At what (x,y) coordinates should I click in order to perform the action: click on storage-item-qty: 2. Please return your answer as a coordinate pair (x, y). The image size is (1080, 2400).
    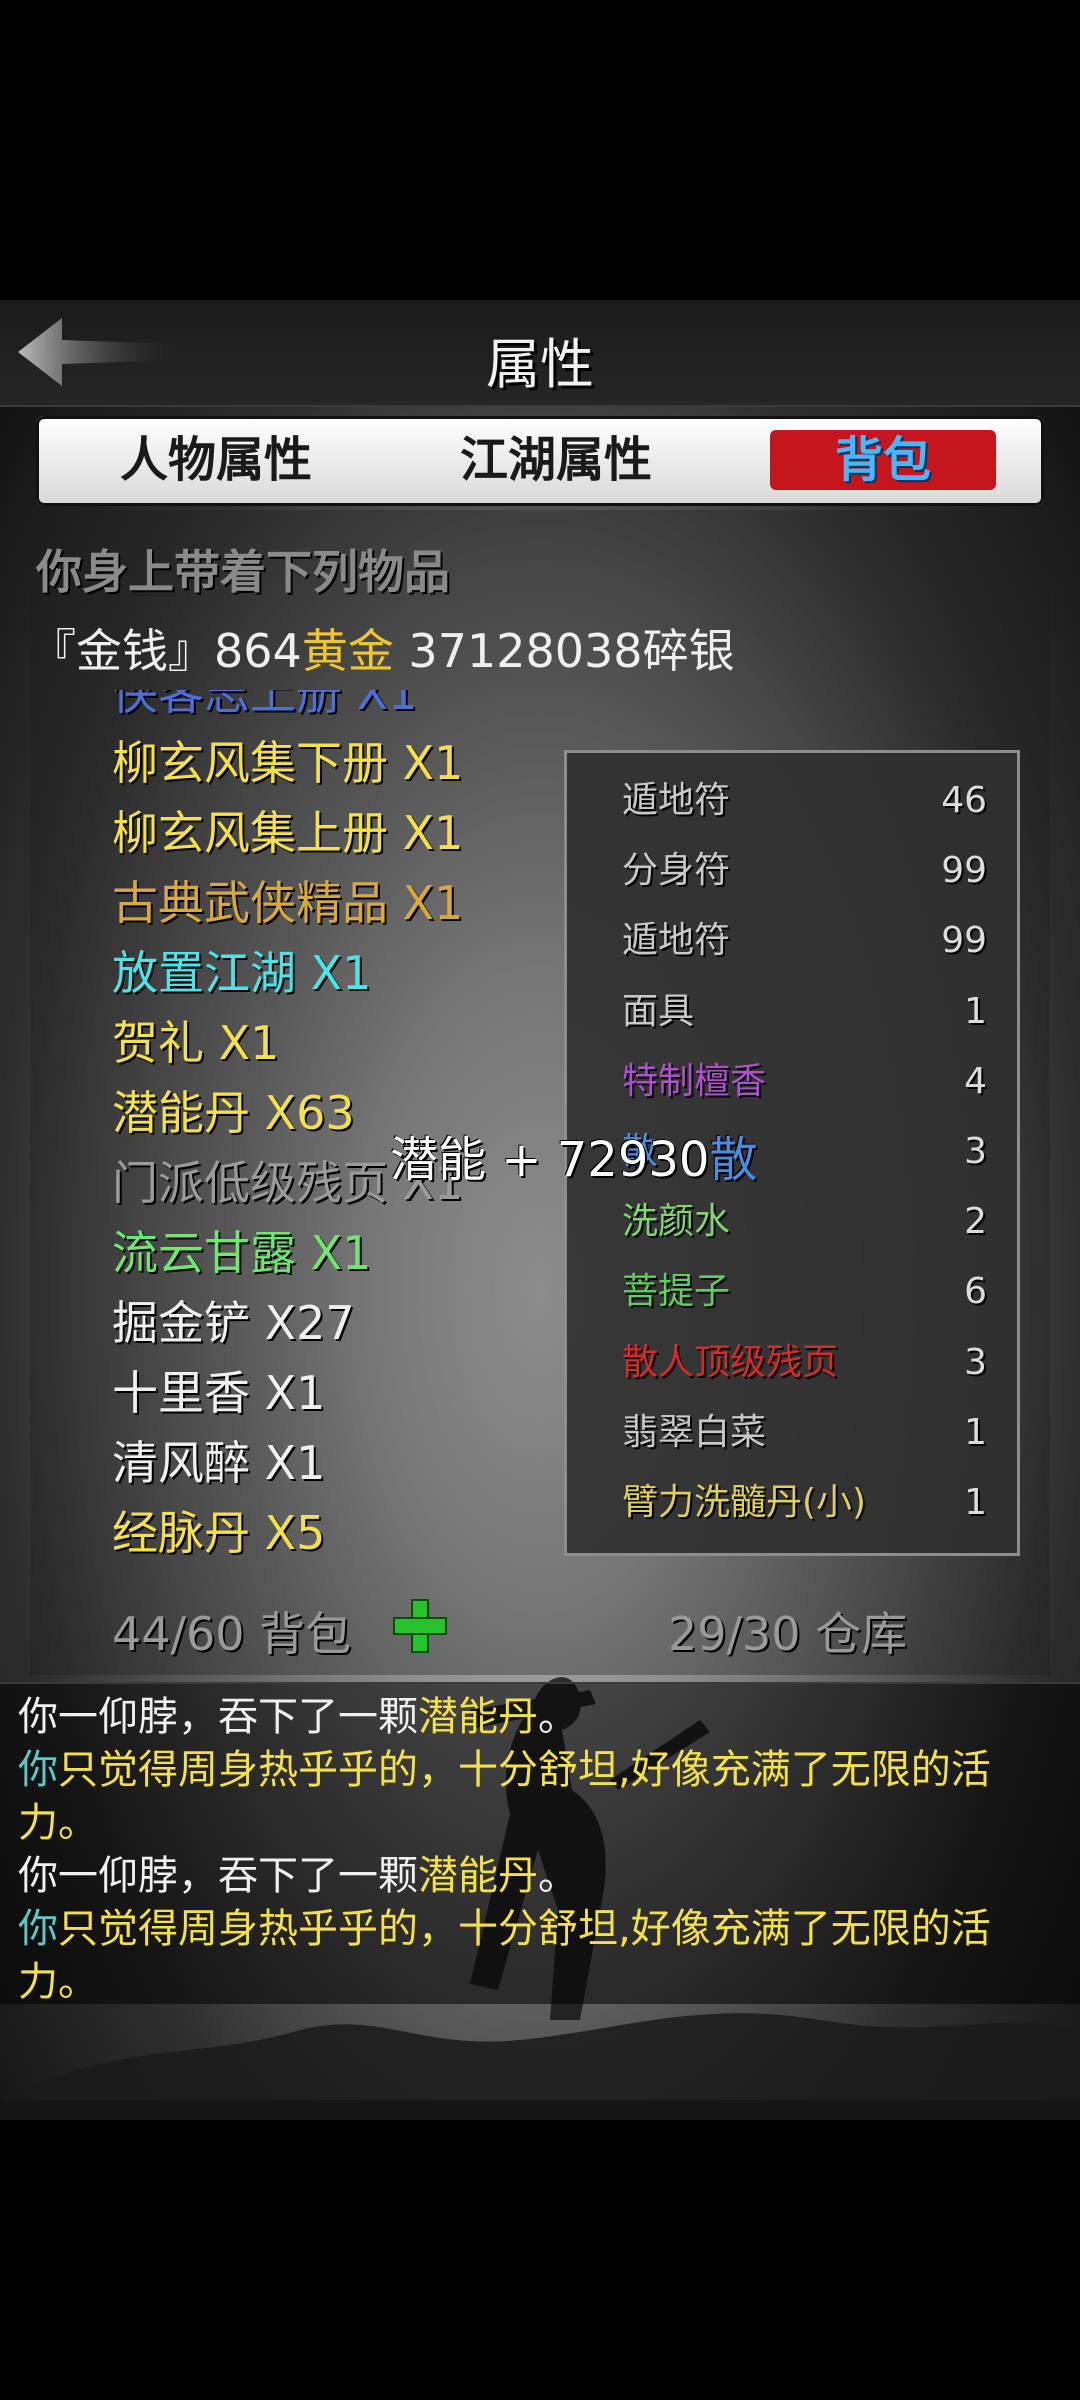
    Looking at the image, I should click on (975, 1222).